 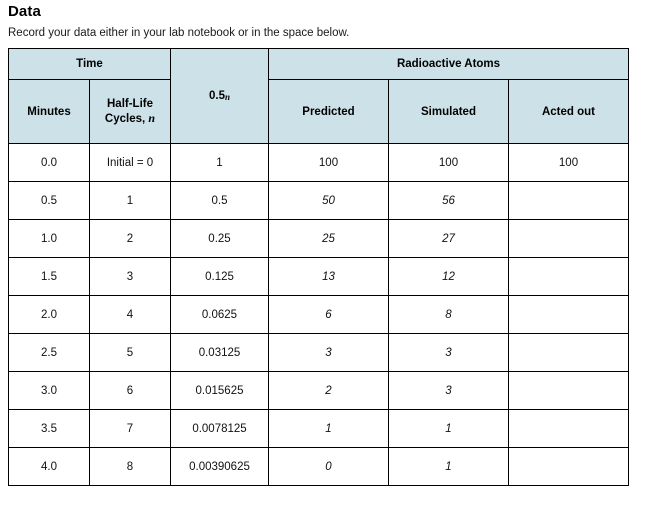 What do you see at coordinates (49, 352) in the screenshot?
I see `cell-minutes: 2.5` at bounding box center [49, 352].